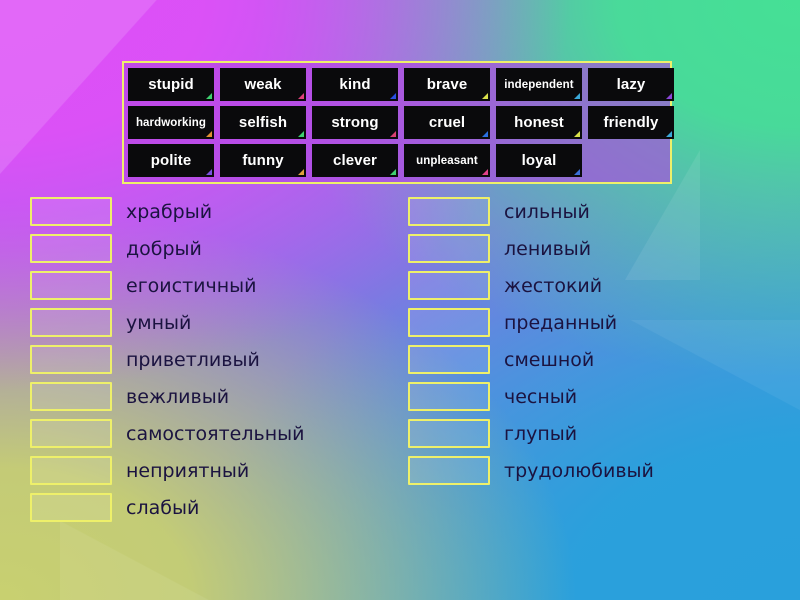 The height and width of the screenshot is (600, 800). I want to click on answer-label: трудолюбивый, so click(579, 470).